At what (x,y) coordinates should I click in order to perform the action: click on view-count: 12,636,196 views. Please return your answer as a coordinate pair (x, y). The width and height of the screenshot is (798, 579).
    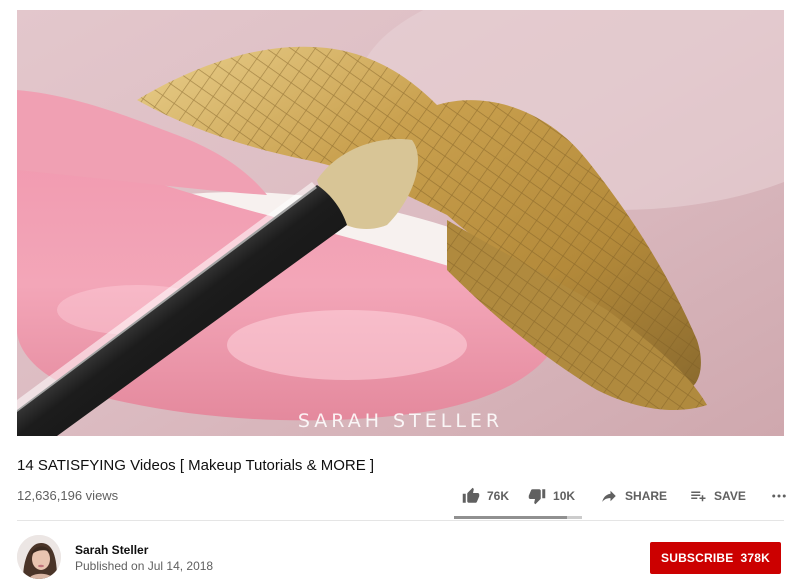
    Looking at the image, I should click on (68, 495).